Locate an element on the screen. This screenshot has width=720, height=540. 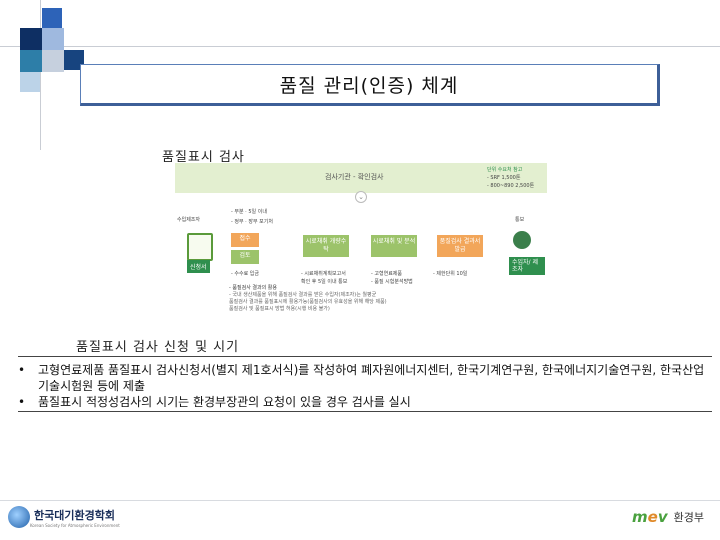
decor-square-gray is located at coordinates (53, 61).